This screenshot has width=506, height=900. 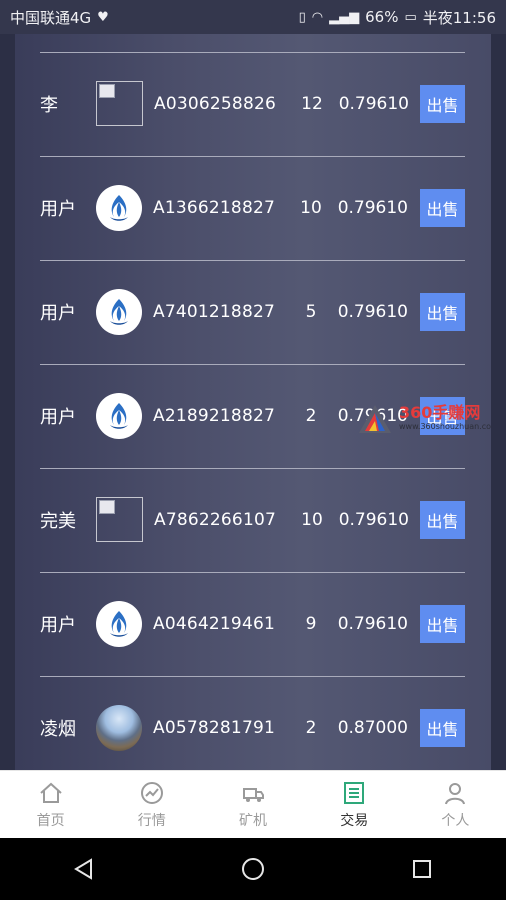 I want to click on status-left: 中国联通4G ♥, so click(x=59, y=17).